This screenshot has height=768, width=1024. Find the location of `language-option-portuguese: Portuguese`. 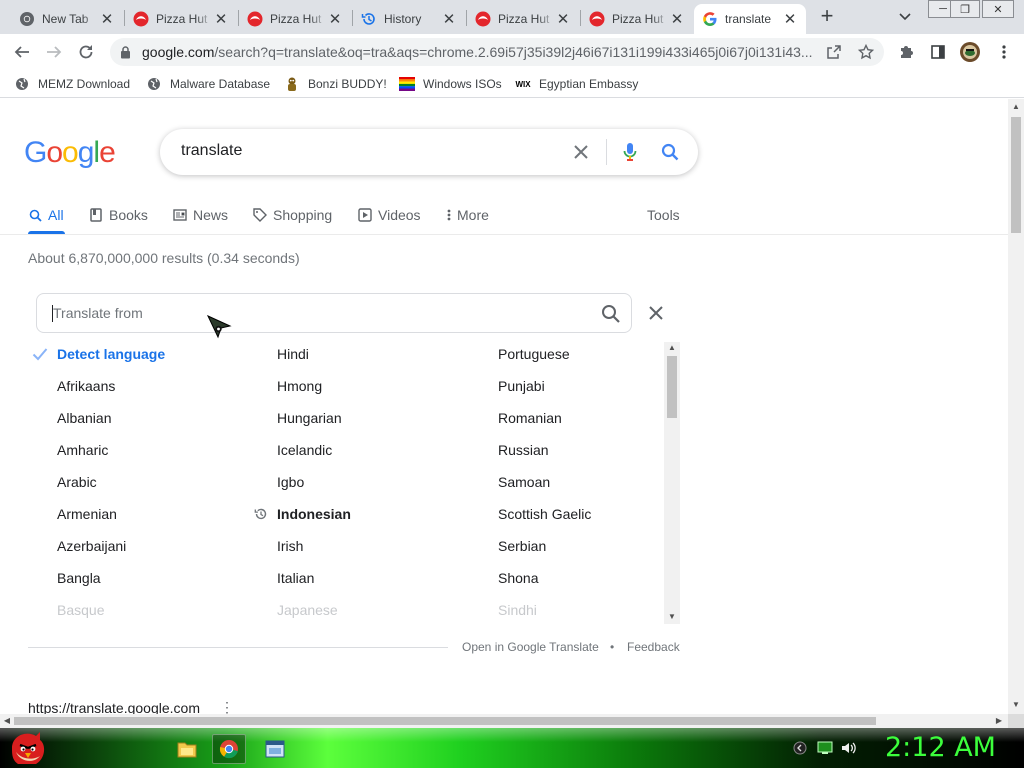

language-option-portuguese: Portuguese is located at coordinates (534, 354).